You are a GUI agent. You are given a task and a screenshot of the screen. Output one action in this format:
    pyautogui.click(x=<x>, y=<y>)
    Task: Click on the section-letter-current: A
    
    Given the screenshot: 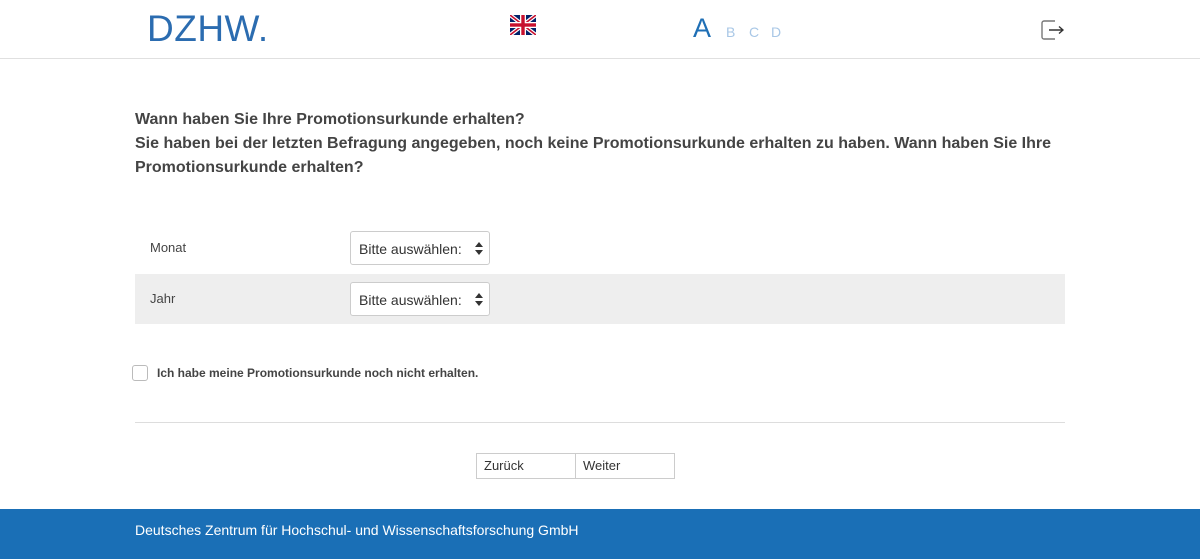 What is the action you would take?
    pyautogui.click(x=702, y=28)
    